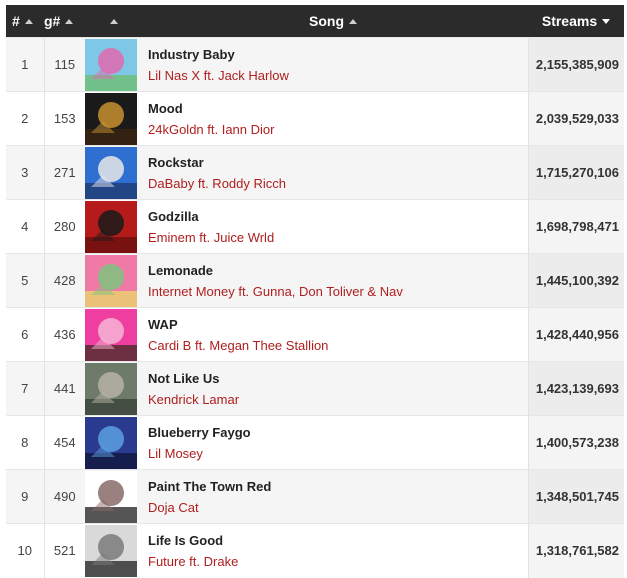  What do you see at coordinates (64, 118) in the screenshot?
I see `gnum-cell: 153` at bounding box center [64, 118].